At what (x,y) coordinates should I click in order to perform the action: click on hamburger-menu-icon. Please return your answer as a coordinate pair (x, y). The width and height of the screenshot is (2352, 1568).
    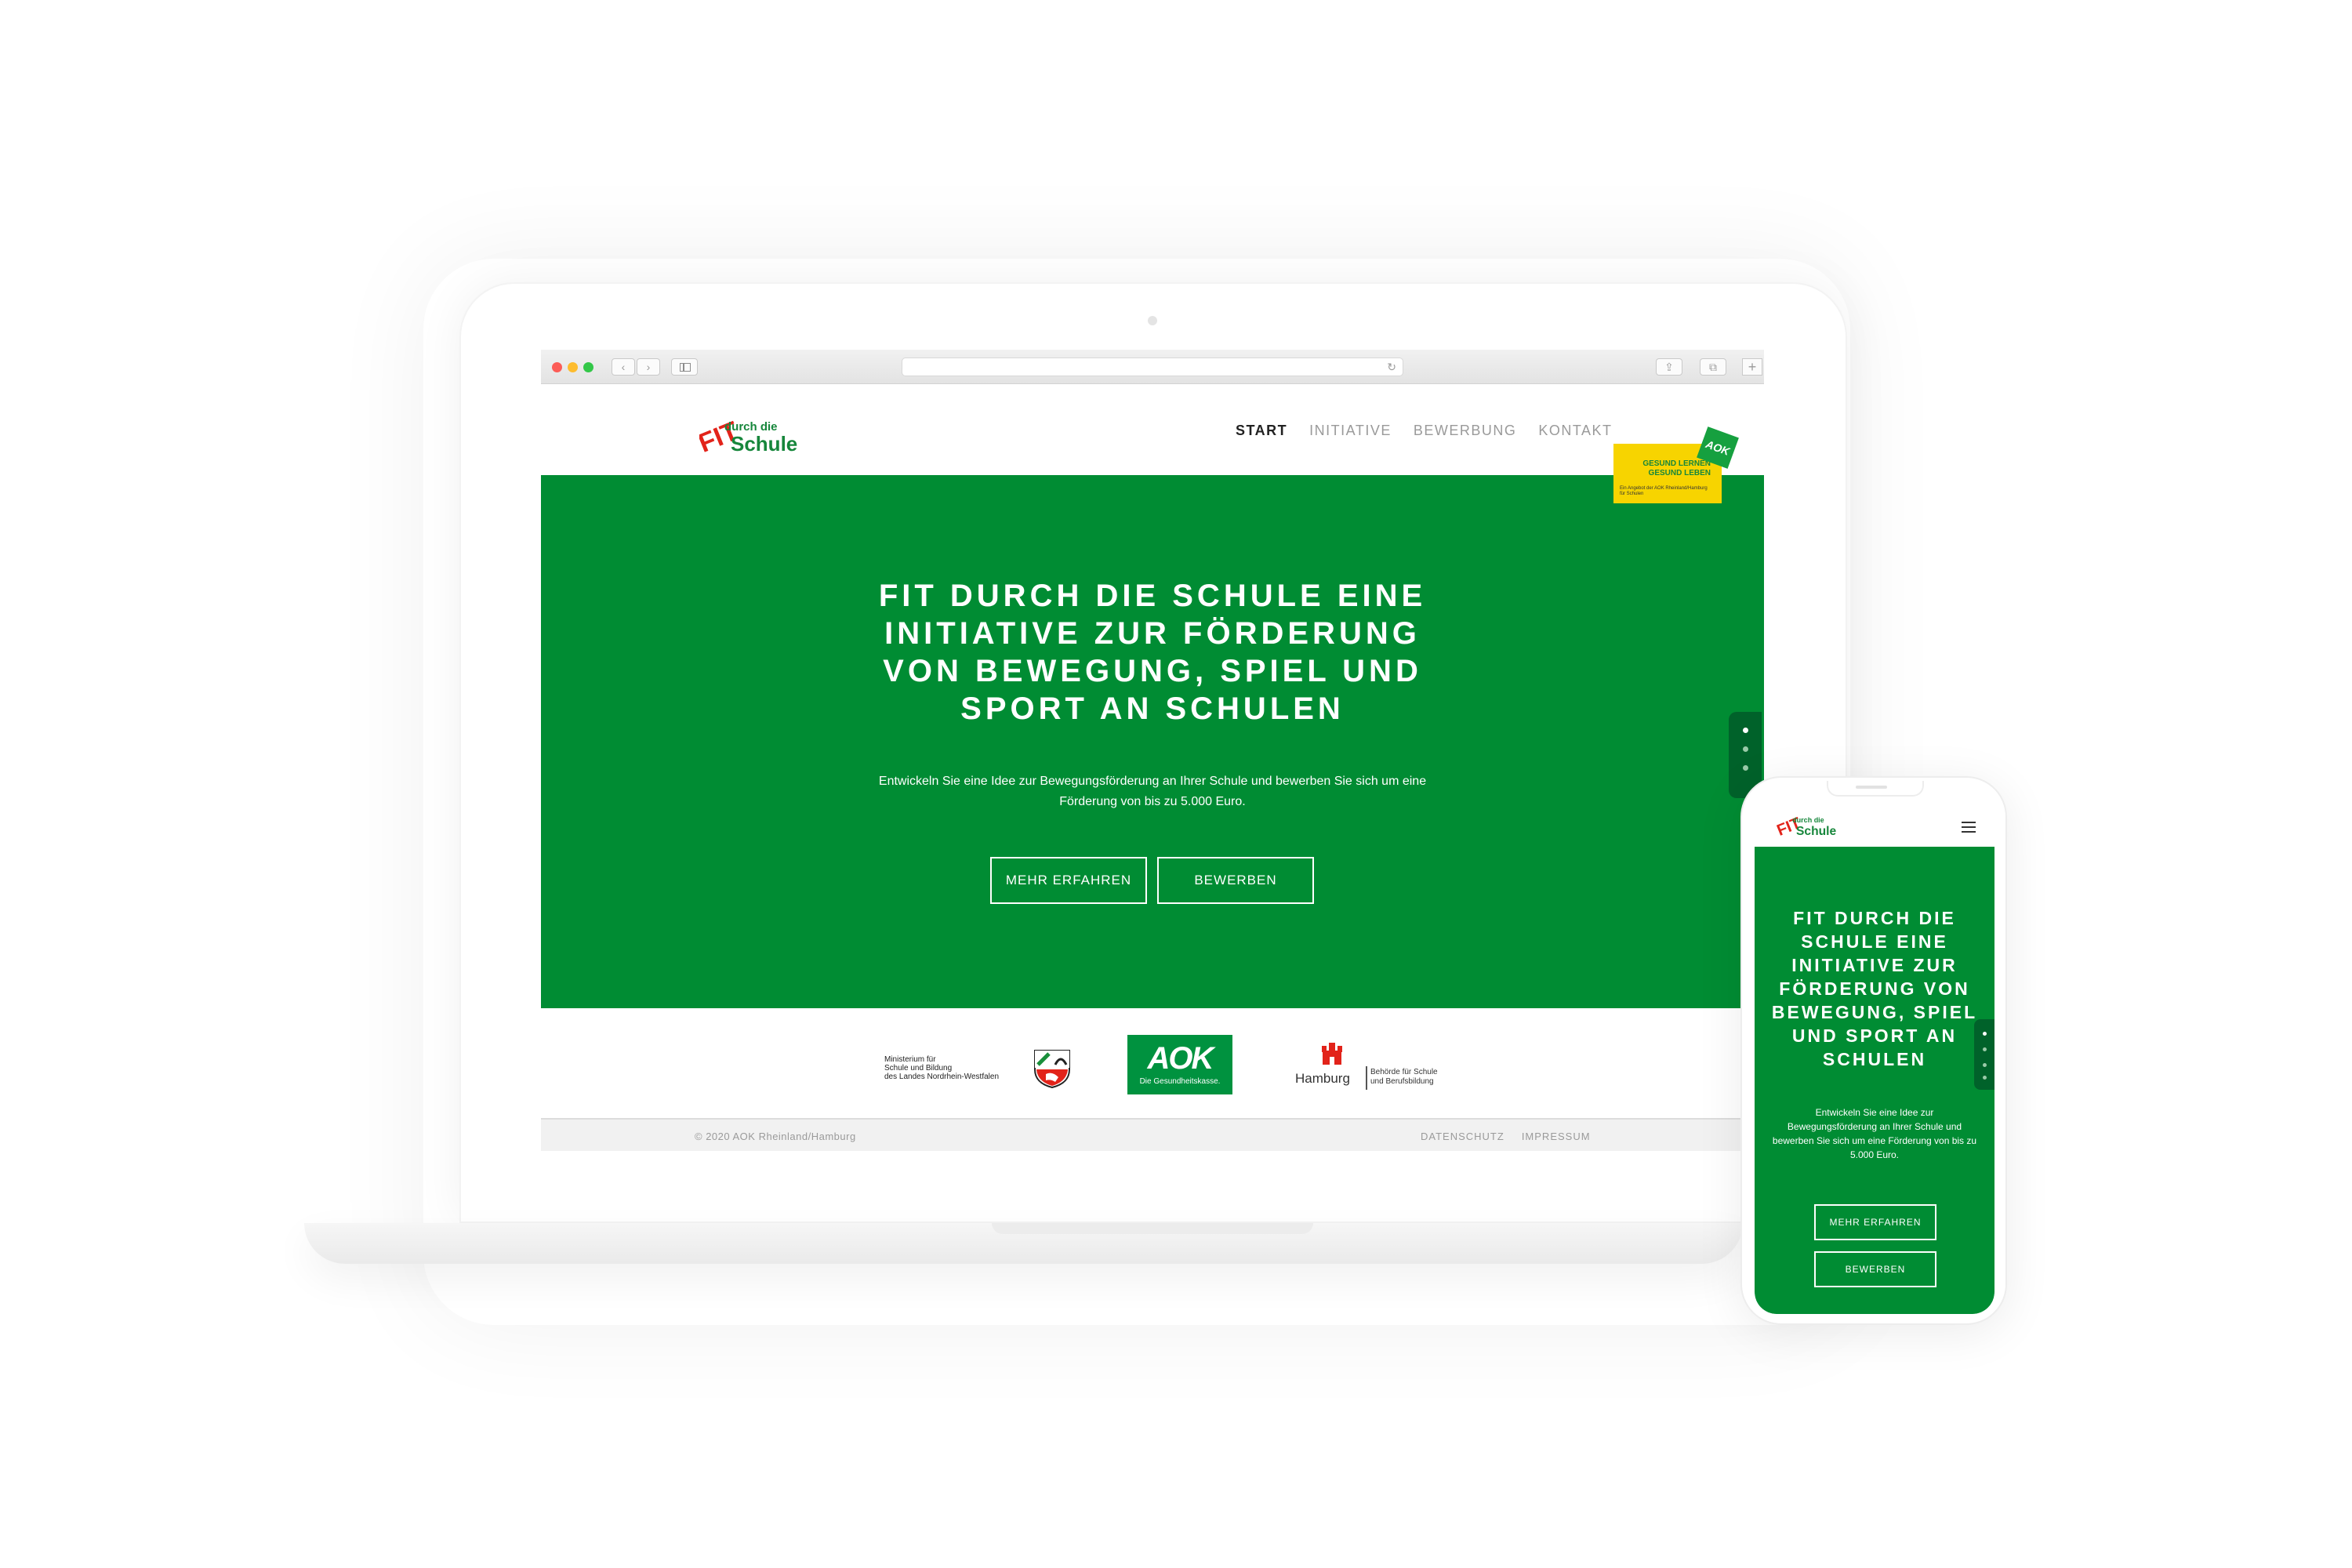
    Looking at the image, I should click on (1969, 828).